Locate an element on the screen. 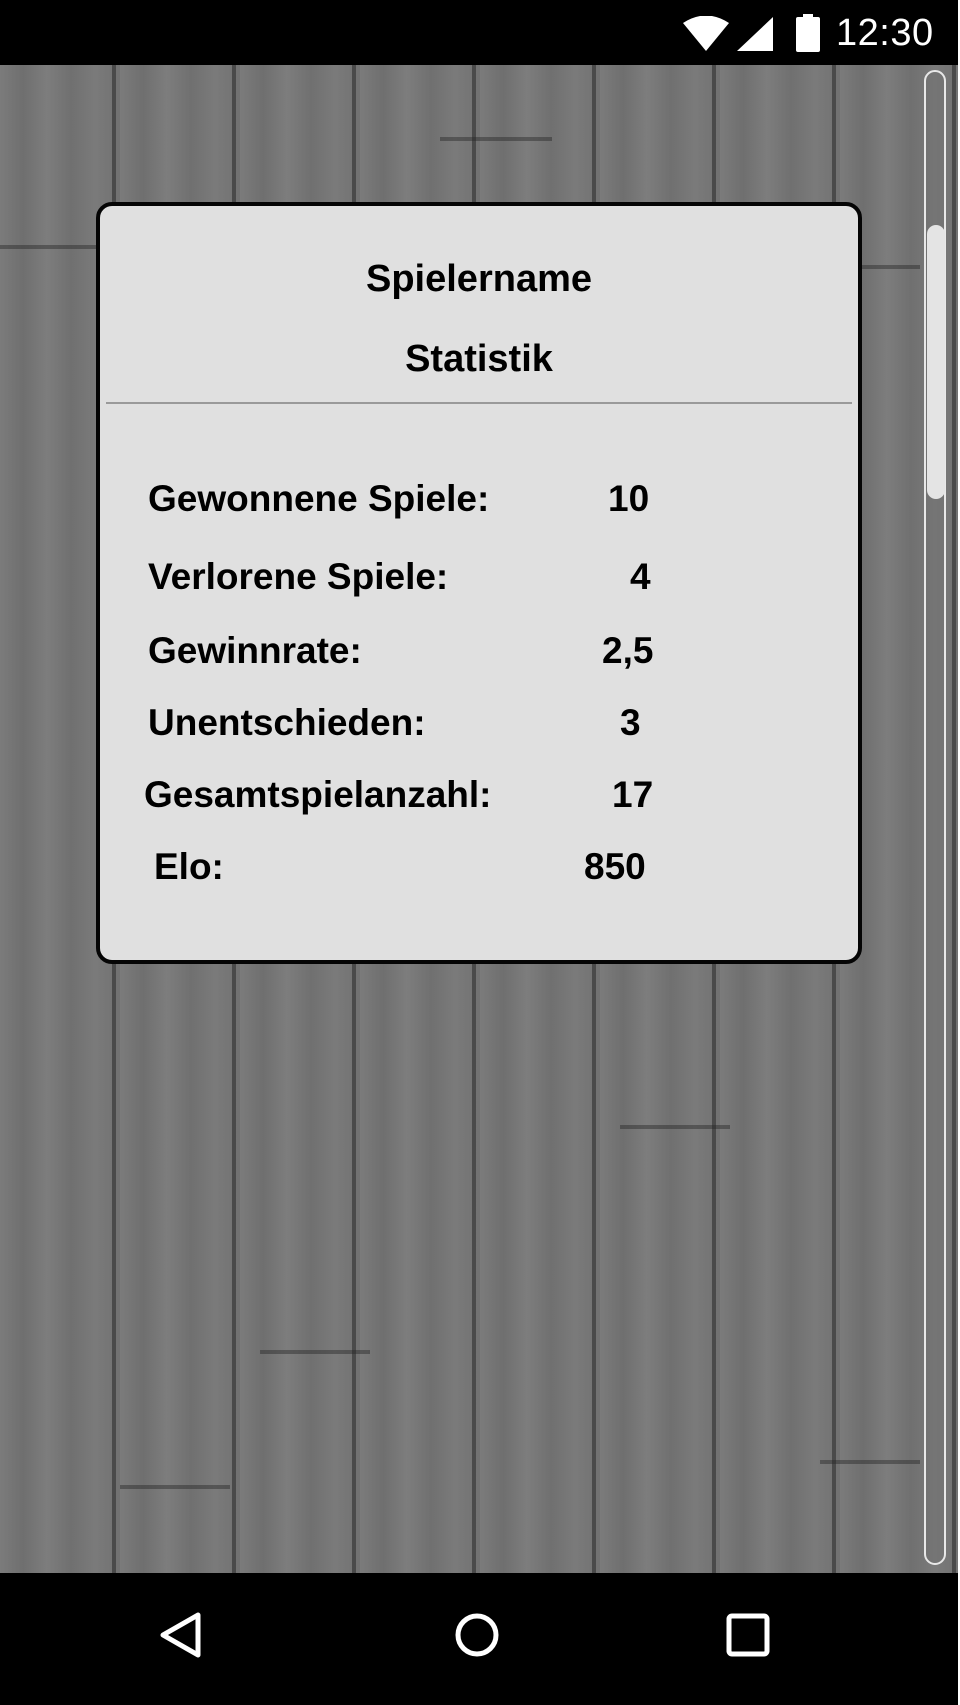 The width and height of the screenshot is (960, 1705). stat-row-losses: Verlorene Spiele: 4 is located at coordinates (479, 581).